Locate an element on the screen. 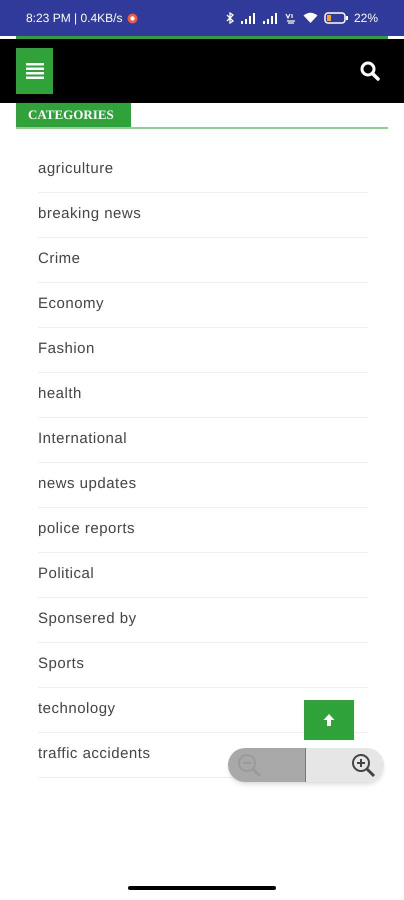 The image size is (404, 900). category-link: Political is located at coordinates (66, 574).